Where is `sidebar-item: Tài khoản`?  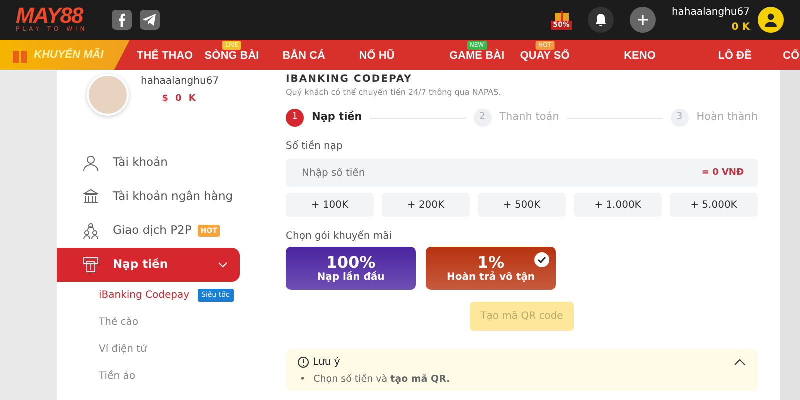 sidebar-item: Tài khoản is located at coordinates (148, 163).